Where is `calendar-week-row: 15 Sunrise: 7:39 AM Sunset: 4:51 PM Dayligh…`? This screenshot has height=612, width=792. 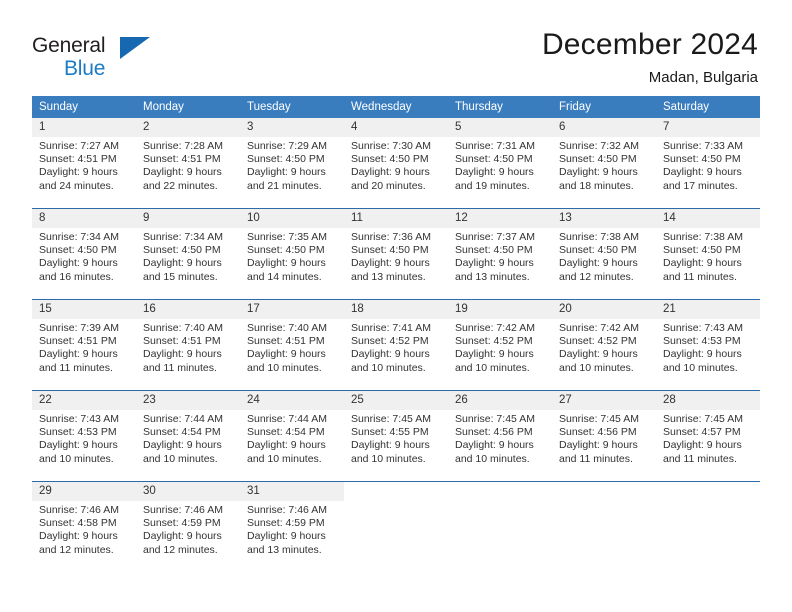 calendar-week-row: 15 Sunrise: 7:39 AM Sunset: 4:51 PM Dayligh… is located at coordinates (396, 345).